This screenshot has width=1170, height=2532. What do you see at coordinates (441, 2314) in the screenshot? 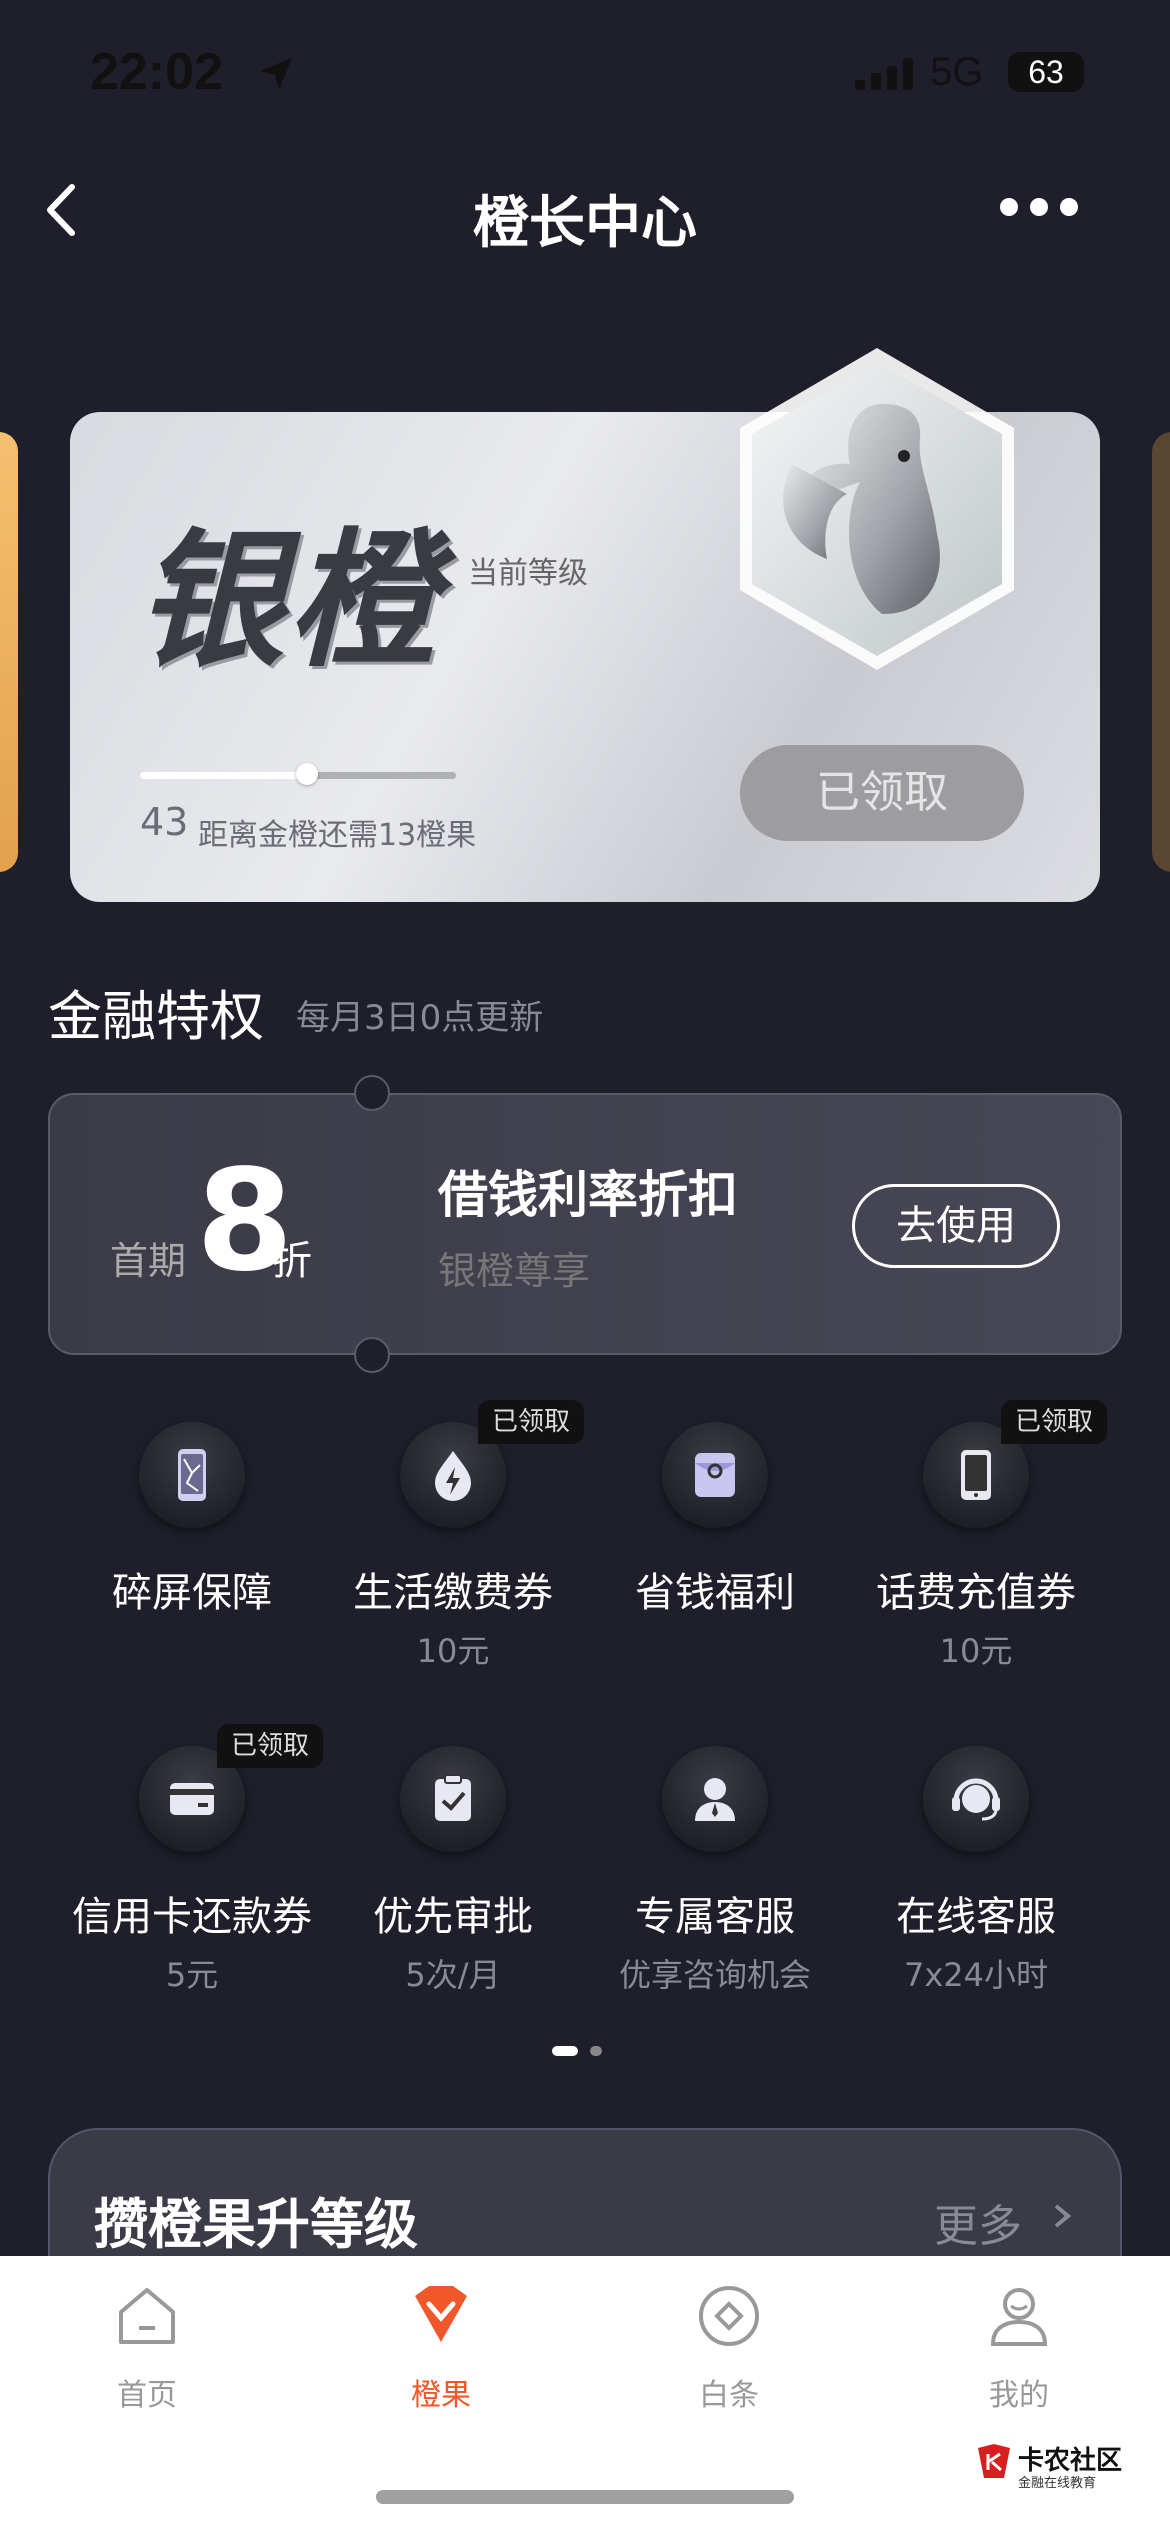
I see `orange-diamond-icon` at bounding box center [441, 2314].